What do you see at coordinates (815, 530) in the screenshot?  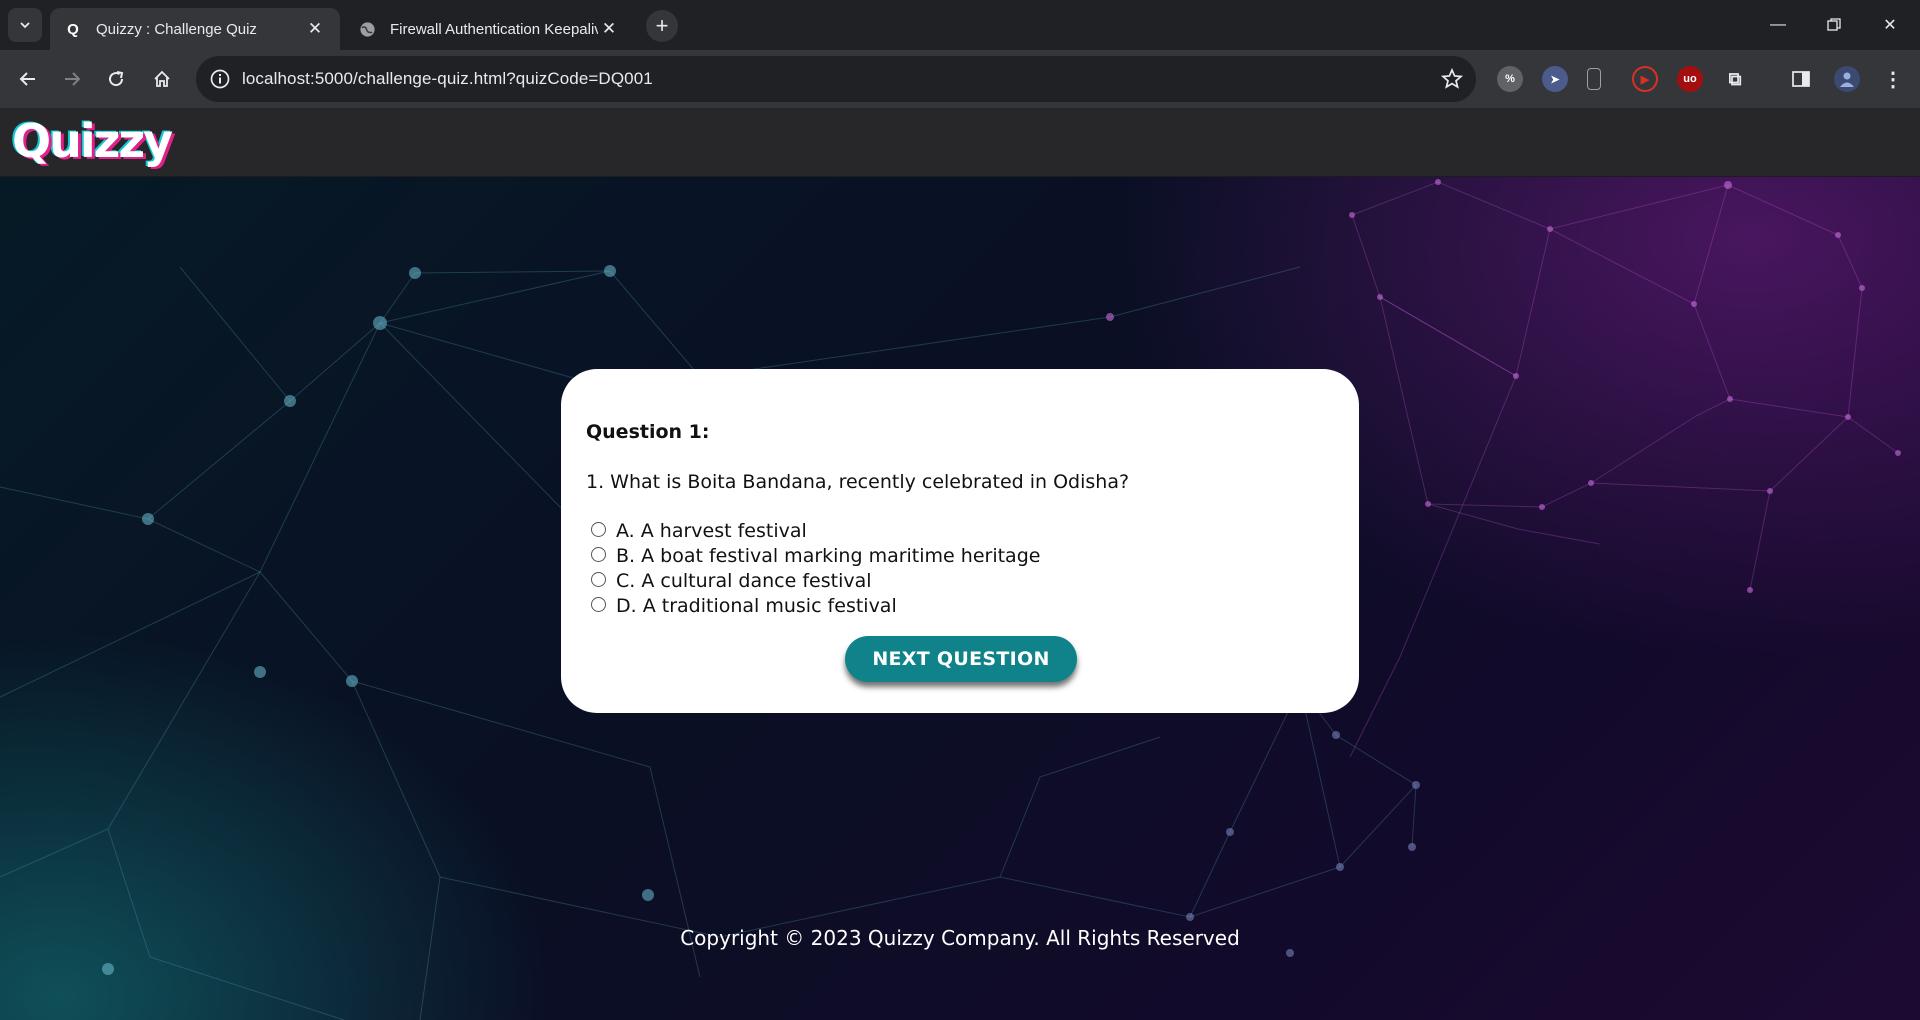 I see `option-a: A. A harvest festival` at bounding box center [815, 530].